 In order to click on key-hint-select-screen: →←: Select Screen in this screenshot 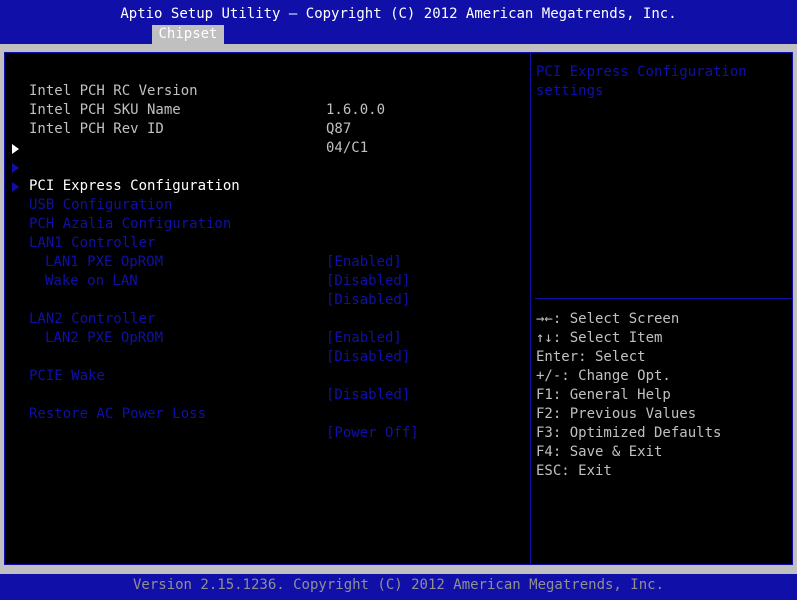, I will do `click(608, 319)`.